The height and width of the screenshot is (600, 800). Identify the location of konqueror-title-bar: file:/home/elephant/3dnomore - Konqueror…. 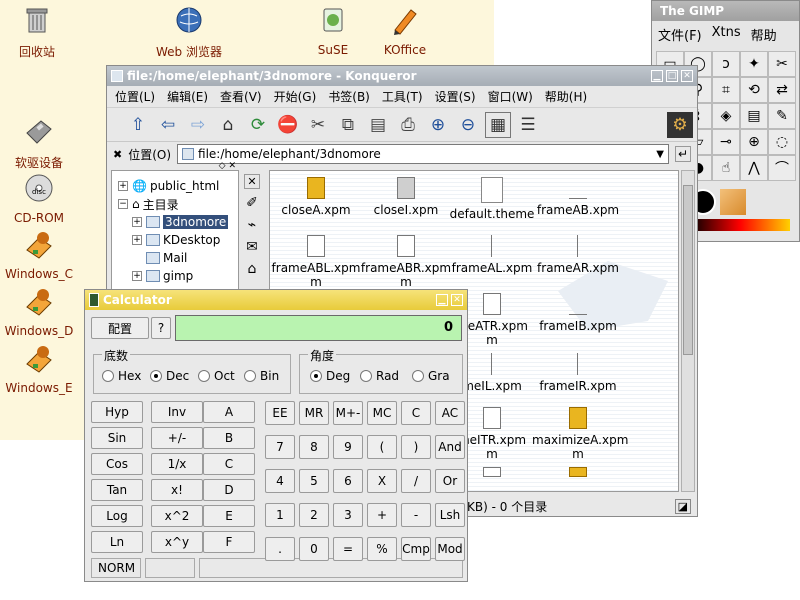
(402, 76).